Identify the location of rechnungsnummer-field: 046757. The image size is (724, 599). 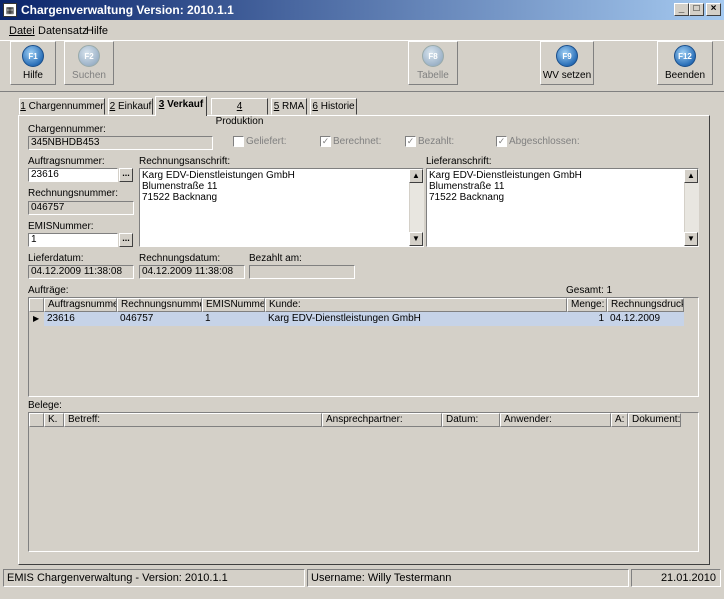
(81, 208).